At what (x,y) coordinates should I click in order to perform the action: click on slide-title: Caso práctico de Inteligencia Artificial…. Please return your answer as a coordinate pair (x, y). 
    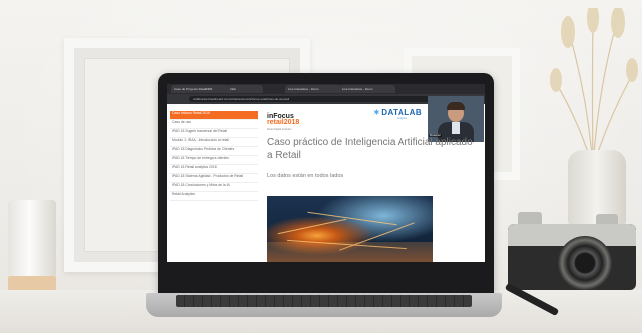
    Looking at the image, I should click on (370, 149).